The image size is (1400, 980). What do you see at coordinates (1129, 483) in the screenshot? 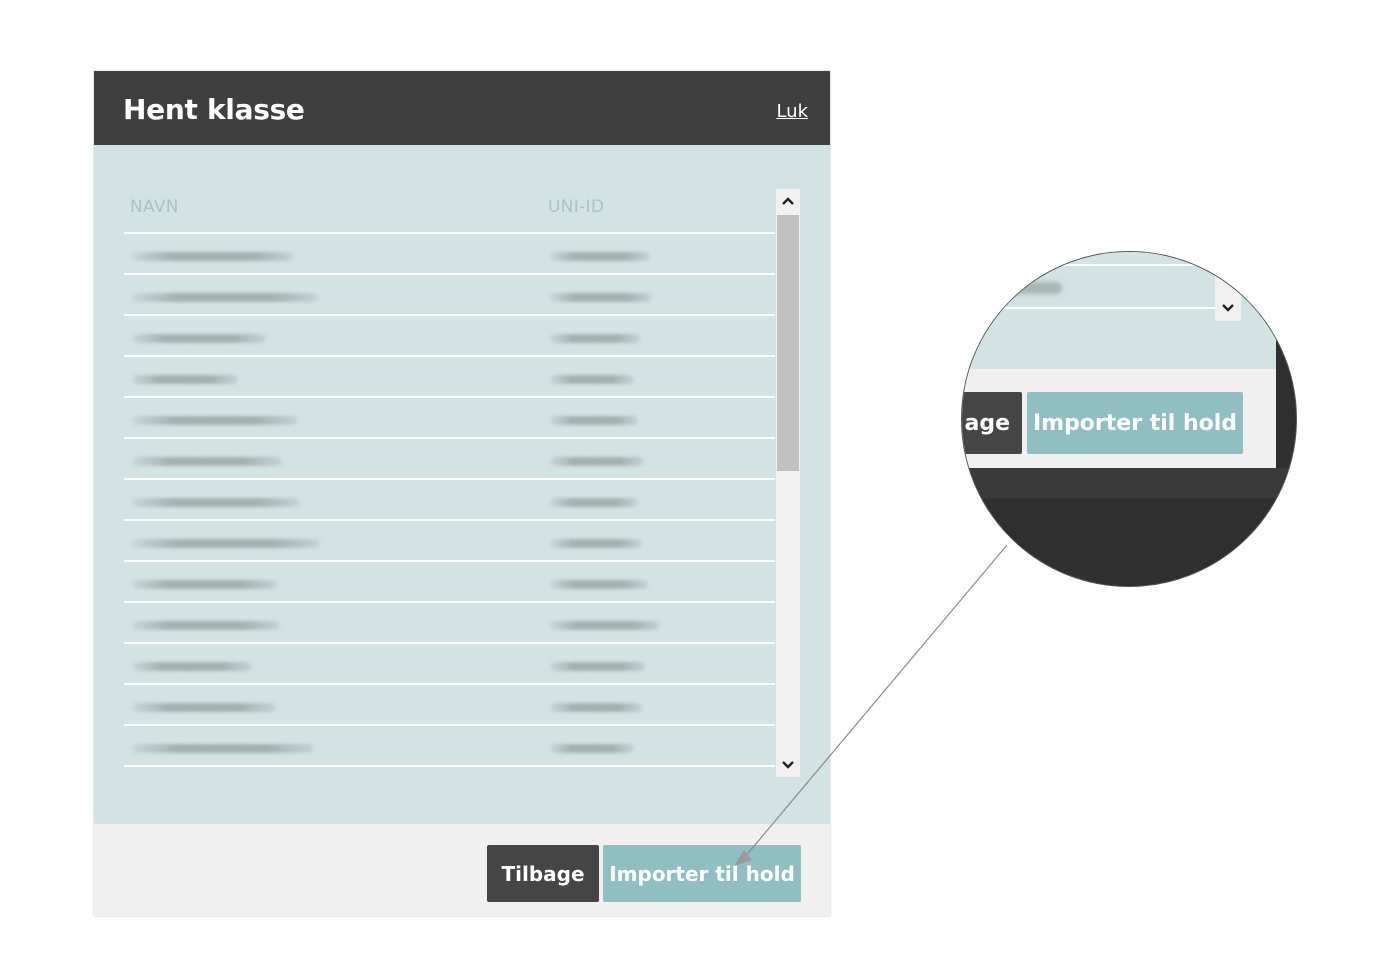
I see `zoom-background-strip` at bounding box center [1129, 483].